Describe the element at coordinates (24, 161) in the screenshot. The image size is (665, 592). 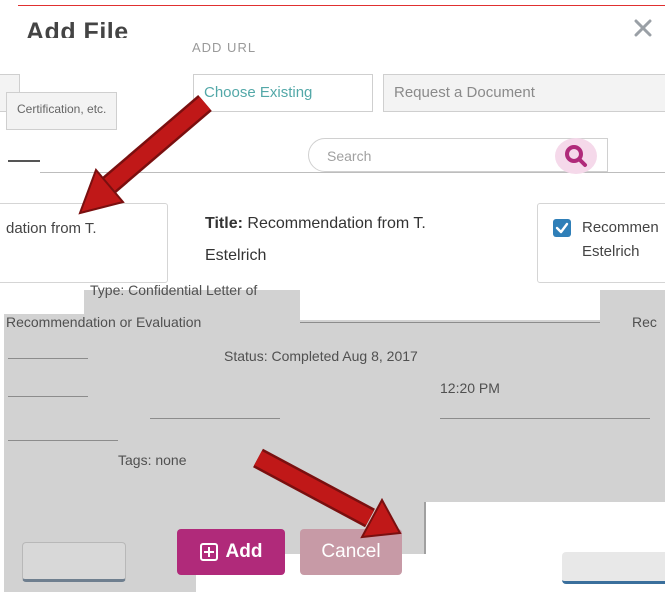
I see `section-rule` at that location.